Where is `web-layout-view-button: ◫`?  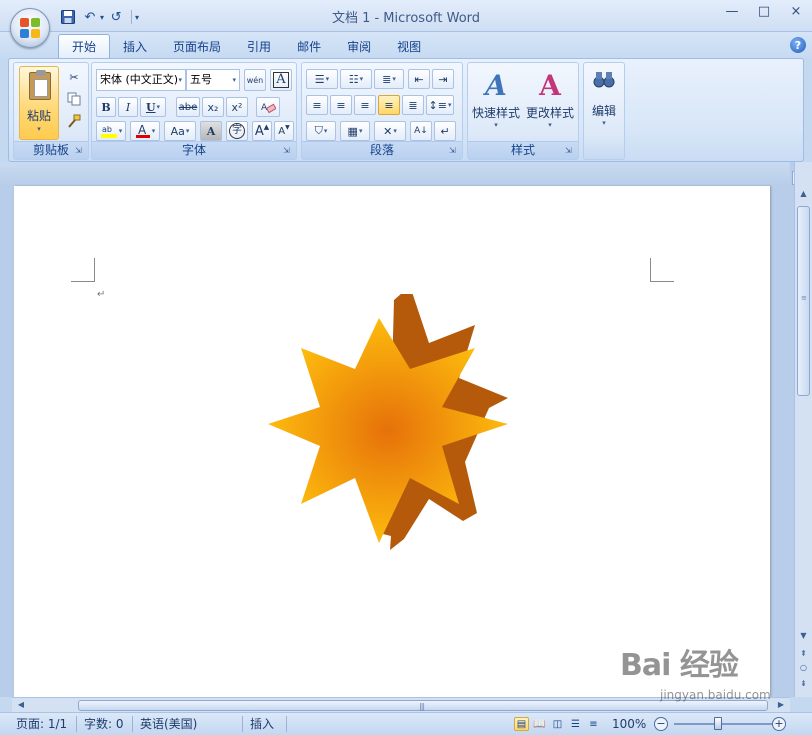 web-layout-view-button: ◫ is located at coordinates (557, 724).